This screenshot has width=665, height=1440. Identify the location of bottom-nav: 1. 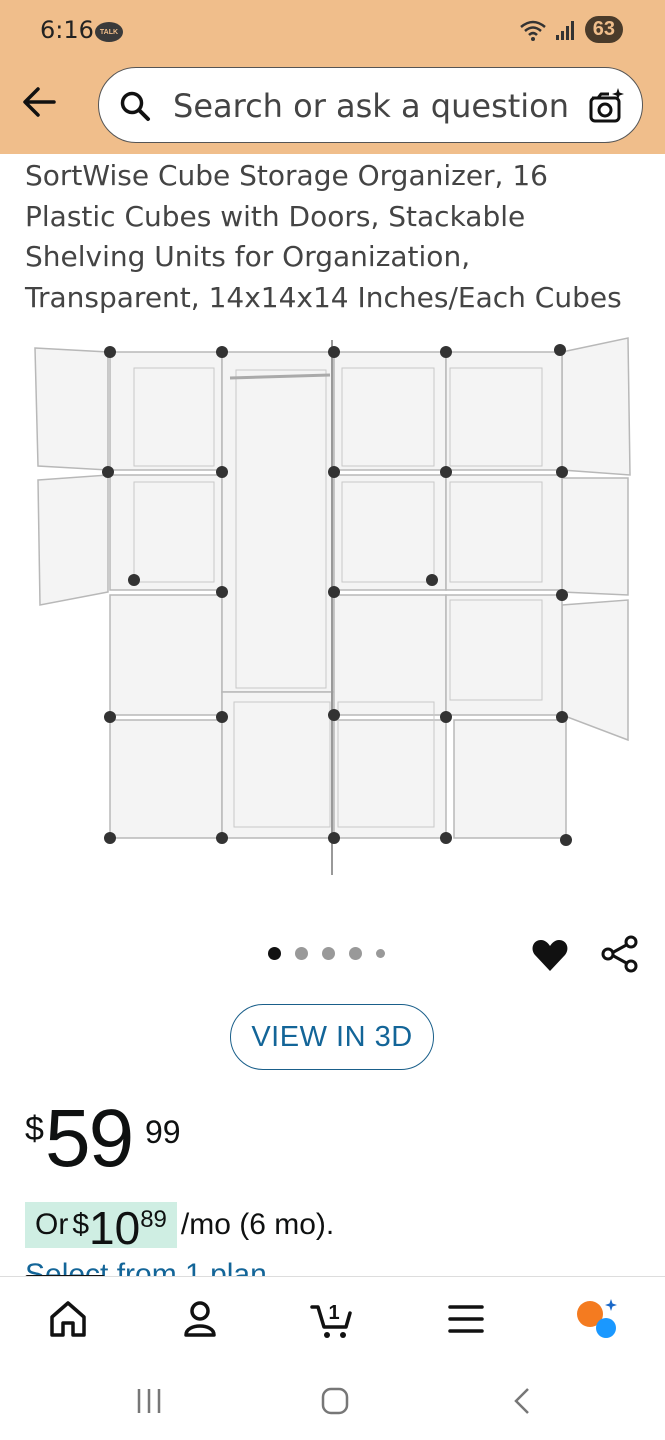
(332, 1318).